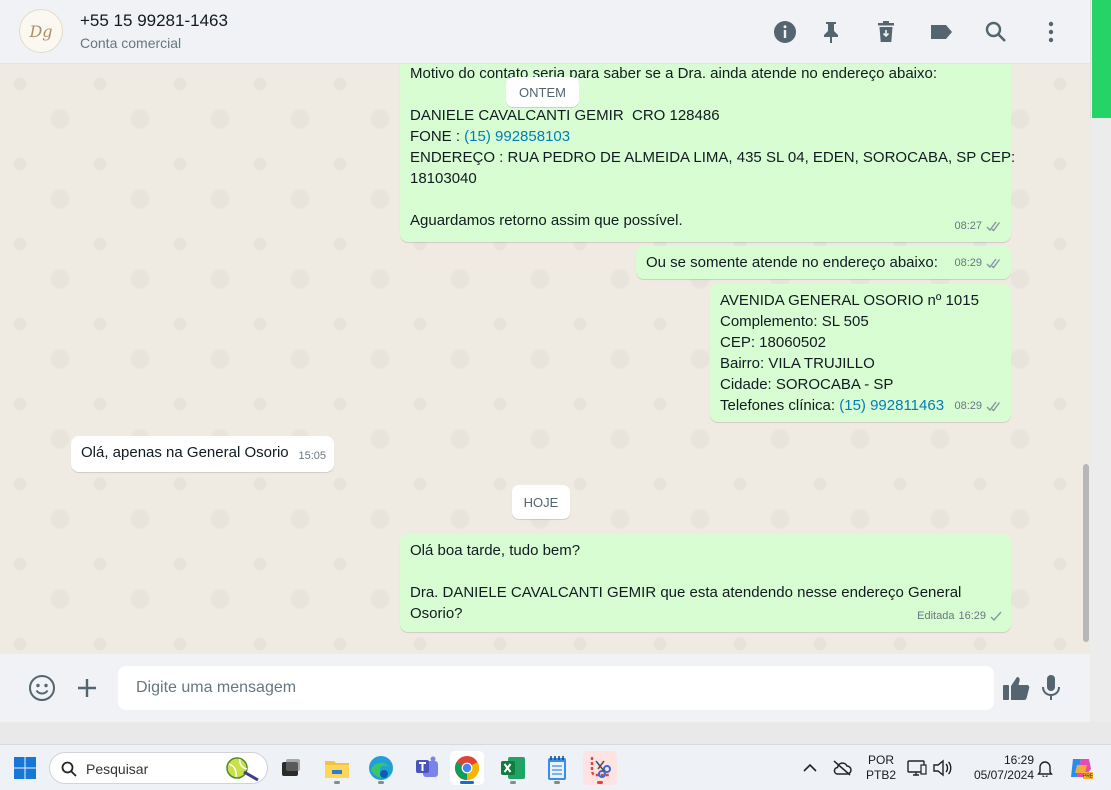 Image resolution: width=1111 pixels, height=790 pixels. I want to click on date-label: HOJE, so click(541, 502).